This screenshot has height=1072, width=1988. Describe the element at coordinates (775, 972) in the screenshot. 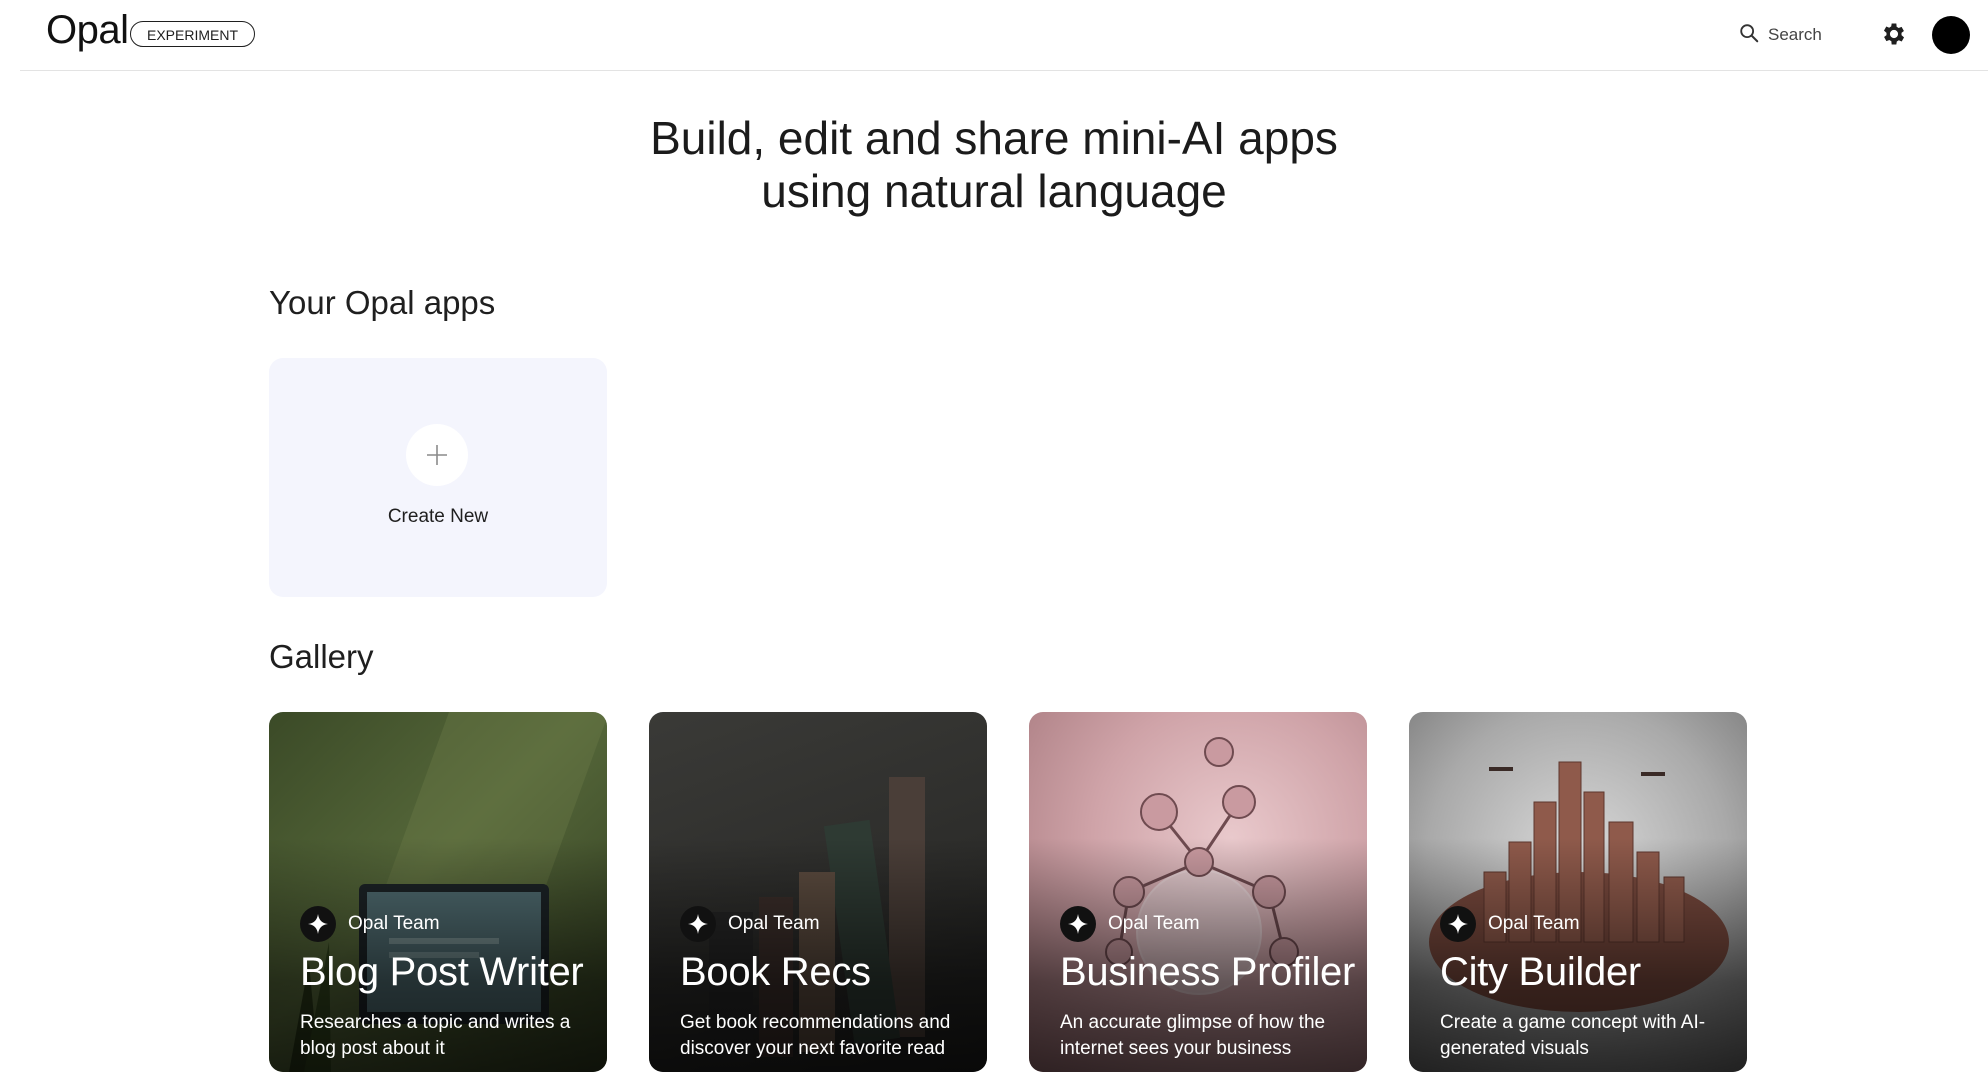

I see `card-title: Book Recs` at that location.